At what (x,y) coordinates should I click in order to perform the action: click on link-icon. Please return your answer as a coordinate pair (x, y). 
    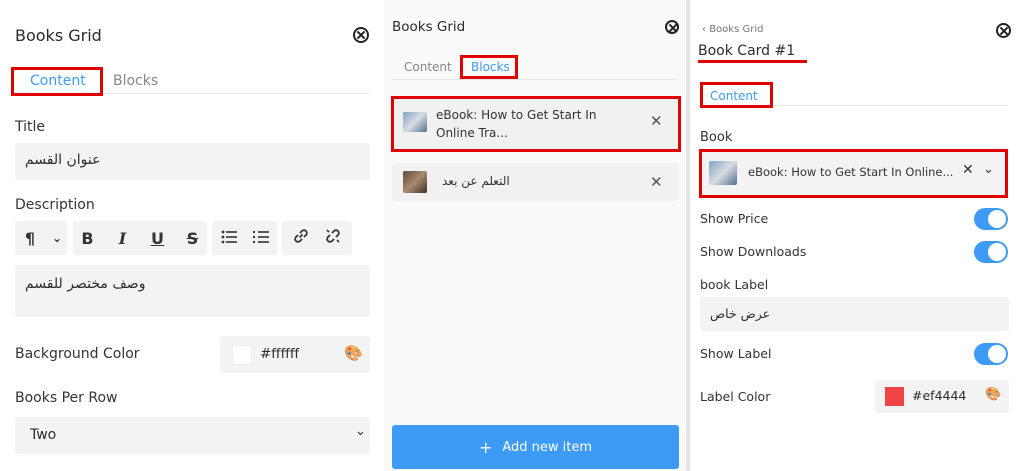
    Looking at the image, I should click on (301, 238).